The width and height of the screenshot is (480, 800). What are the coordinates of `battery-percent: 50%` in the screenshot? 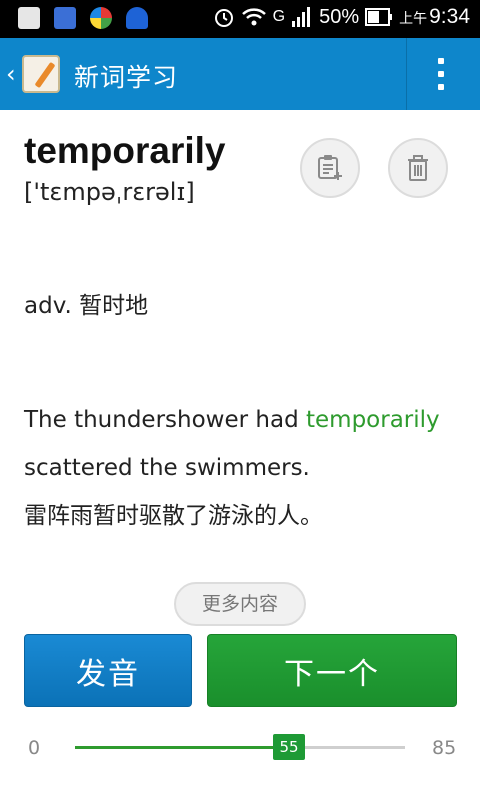 It's located at (339, 16).